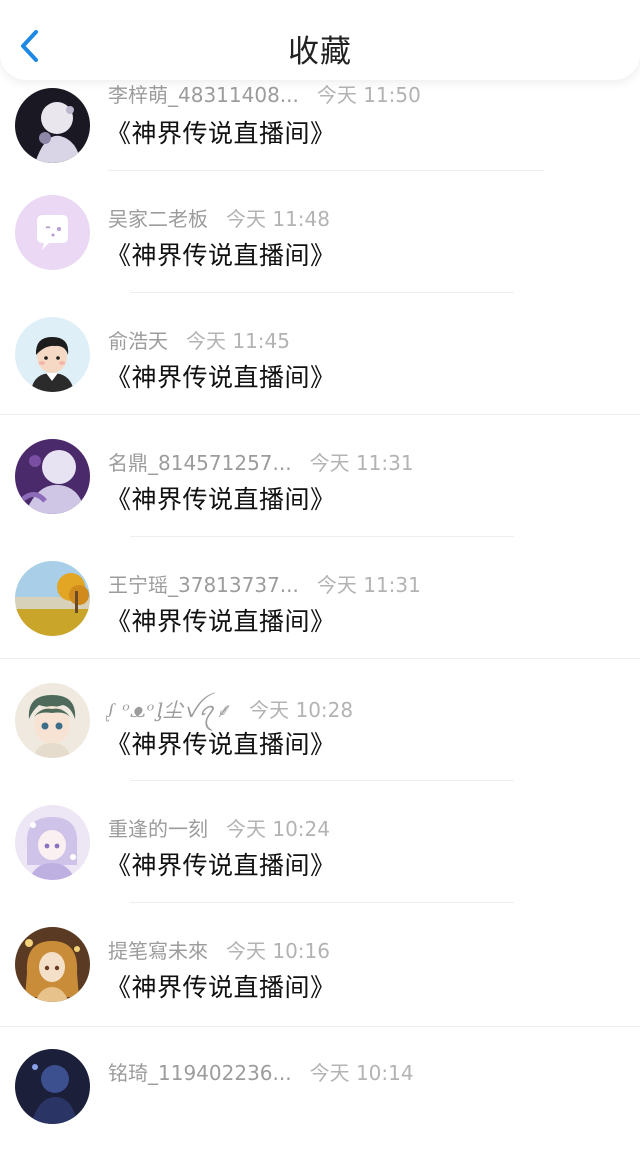 The image size is (640, 1156). I want to click on list-item: 名鼎_814571257... 今天 11:31 《神界传说直播间》, so click(320, 485).